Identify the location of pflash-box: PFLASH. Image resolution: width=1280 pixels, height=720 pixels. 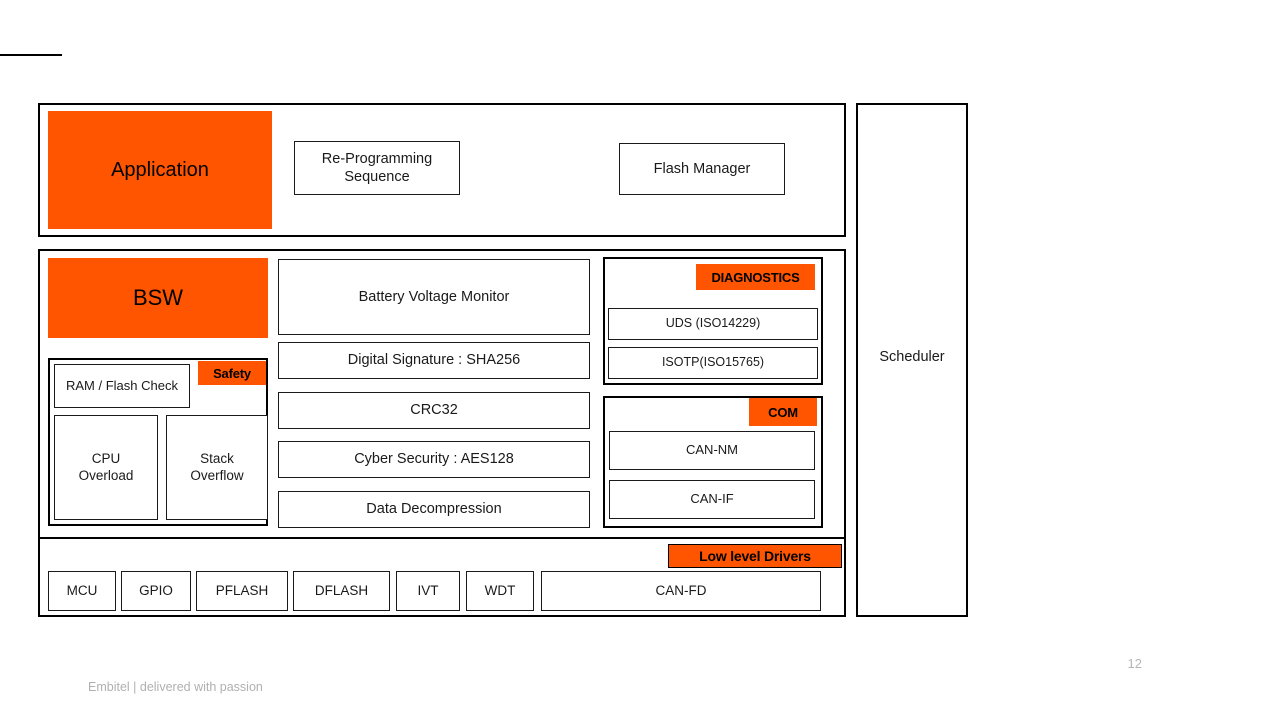
(242, 591).